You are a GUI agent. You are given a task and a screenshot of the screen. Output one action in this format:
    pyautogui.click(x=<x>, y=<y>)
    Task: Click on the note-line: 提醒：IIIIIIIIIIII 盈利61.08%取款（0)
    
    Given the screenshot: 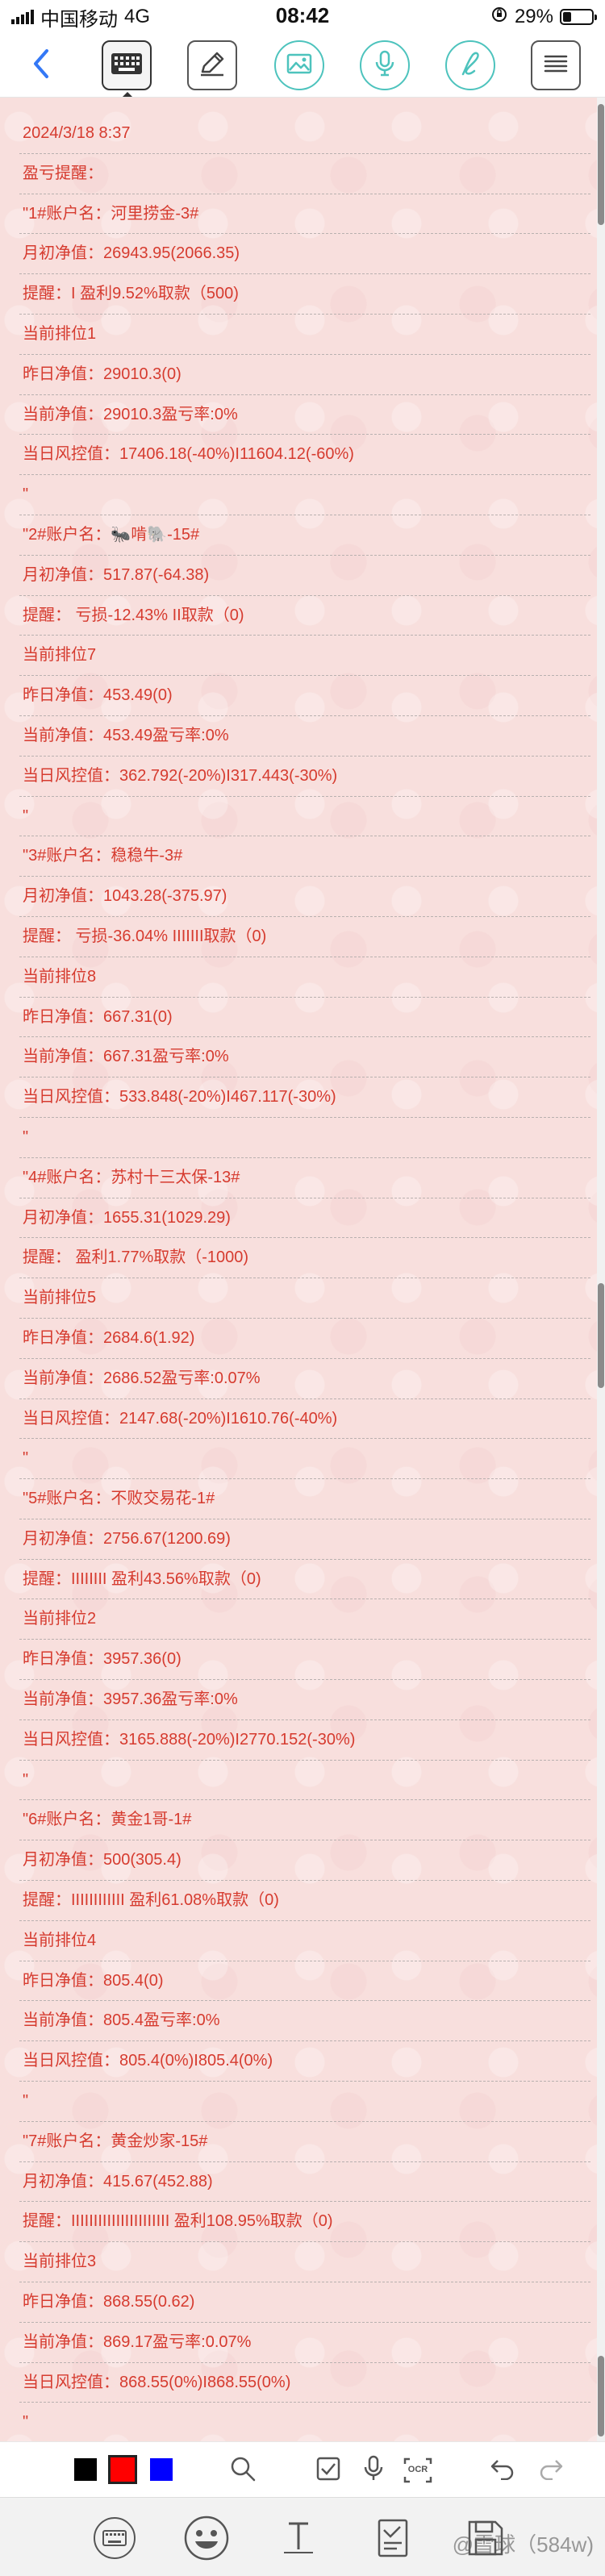 What is the action you would take?
    pyautogui.click(x=304, y=1901)
    